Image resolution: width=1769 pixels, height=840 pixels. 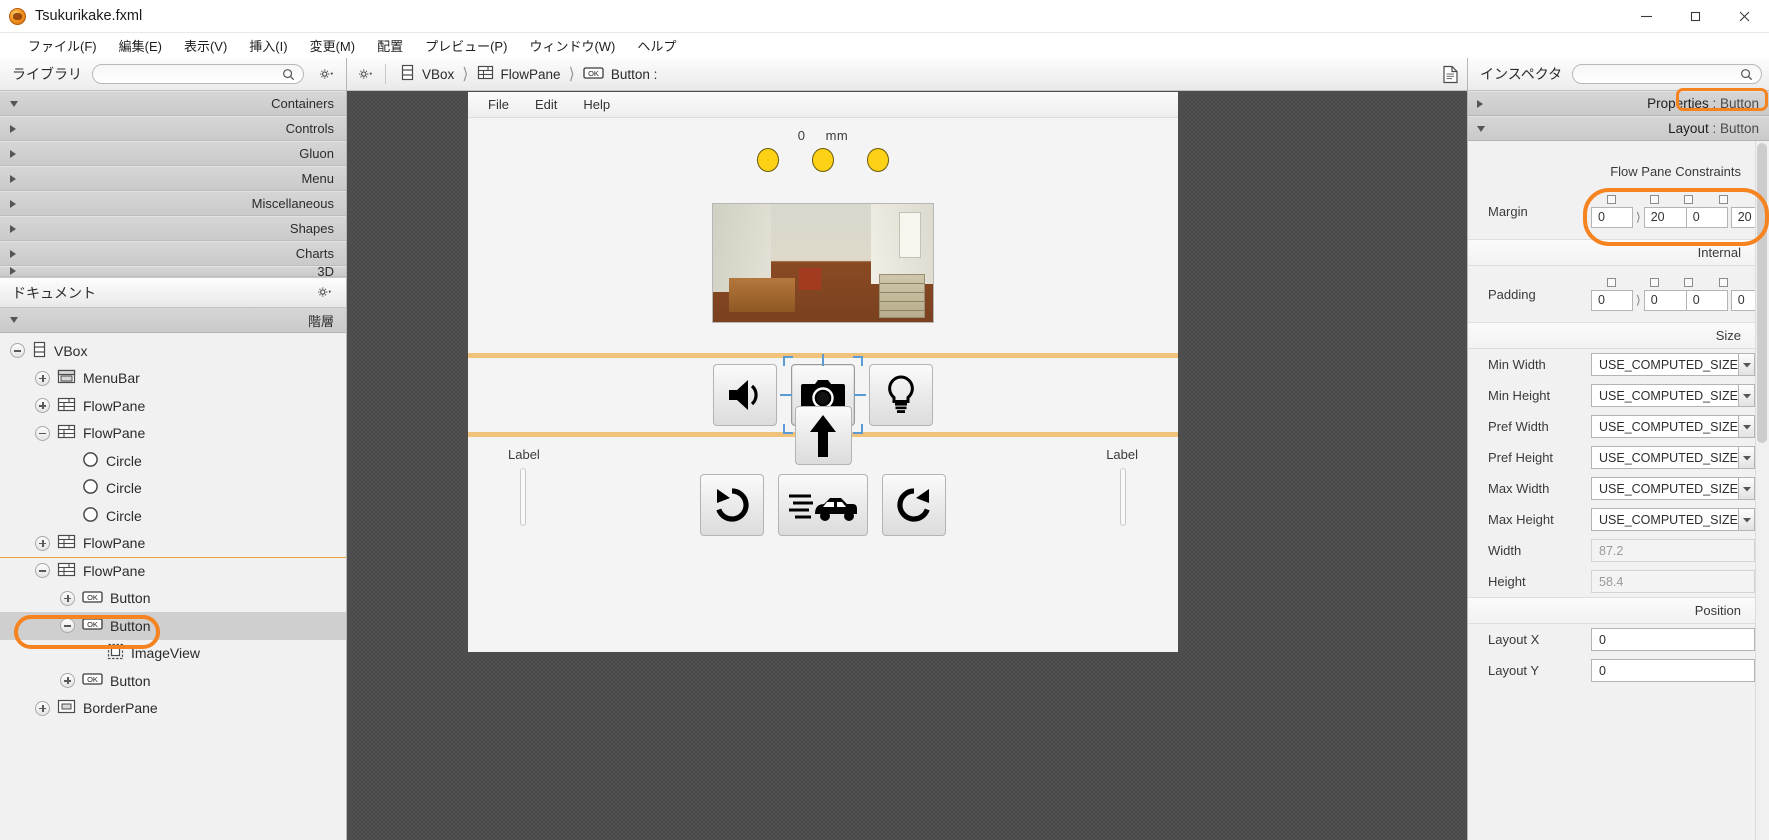 What do you see at coordinates (324, 293) in the screenshot?
I see `document-gear-icon` at bounding box center [324, 293].